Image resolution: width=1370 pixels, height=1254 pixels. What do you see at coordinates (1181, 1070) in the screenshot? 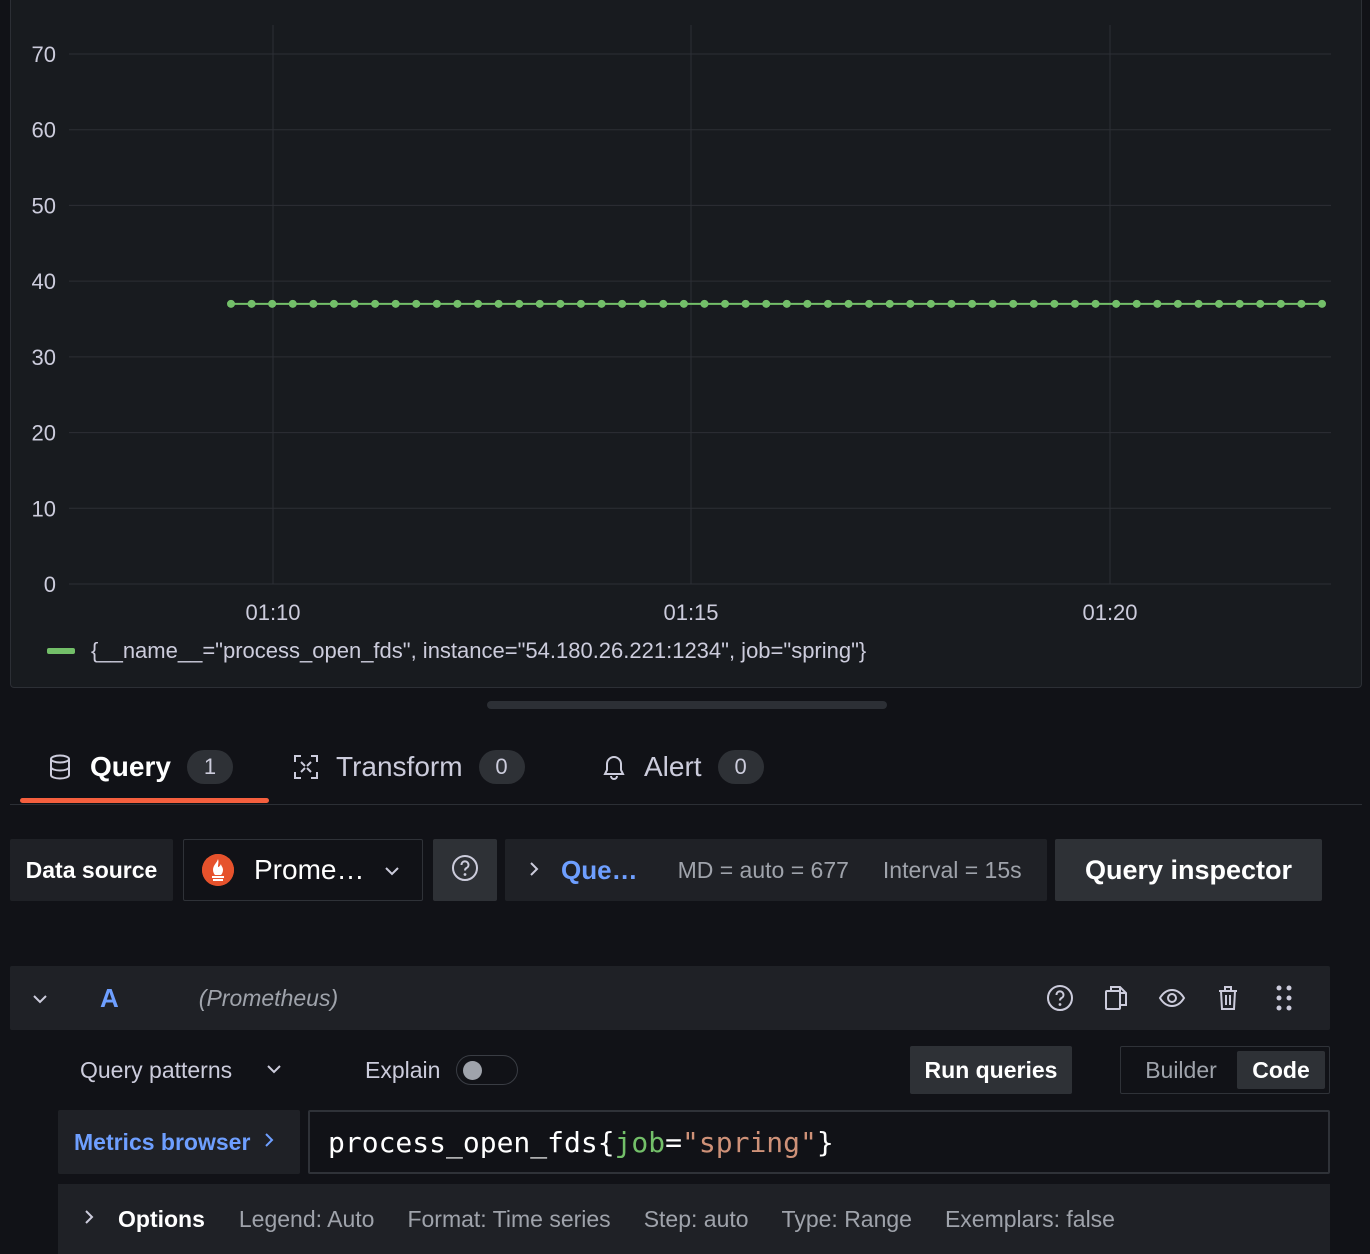
I see `builder-mode-button: Builder` at bounding box center [1181, 1070].